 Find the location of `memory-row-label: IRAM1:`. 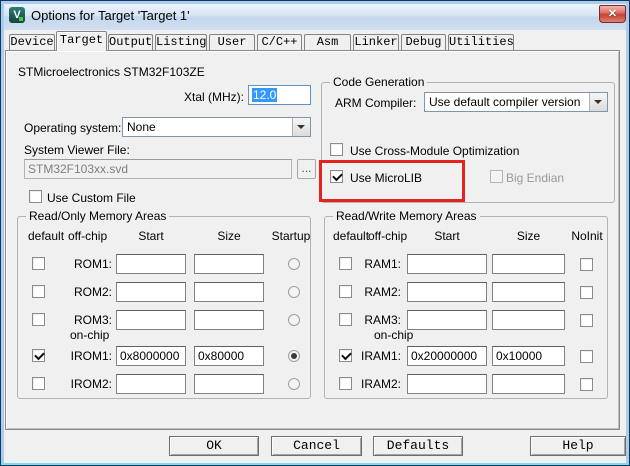

memory-row-label: IRAM1: is located at coordinates (380, 356).